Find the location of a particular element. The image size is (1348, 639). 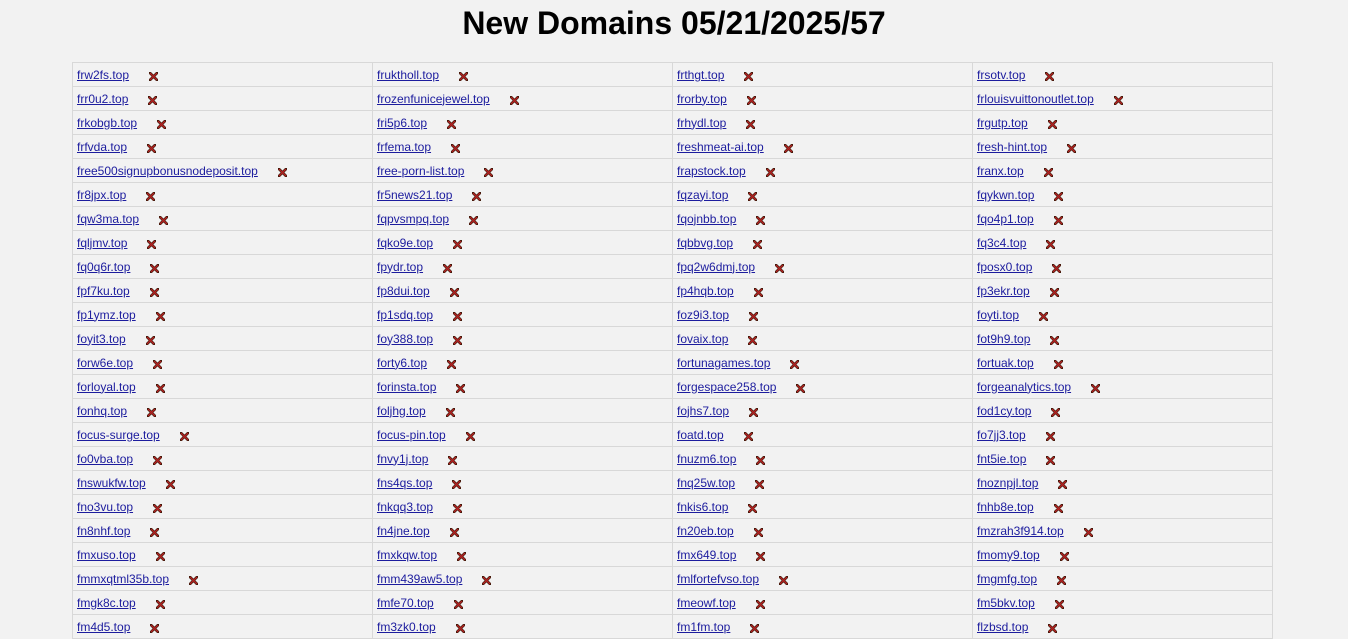

domain-link: fortunagames.top is located at coordinates (723, 363).